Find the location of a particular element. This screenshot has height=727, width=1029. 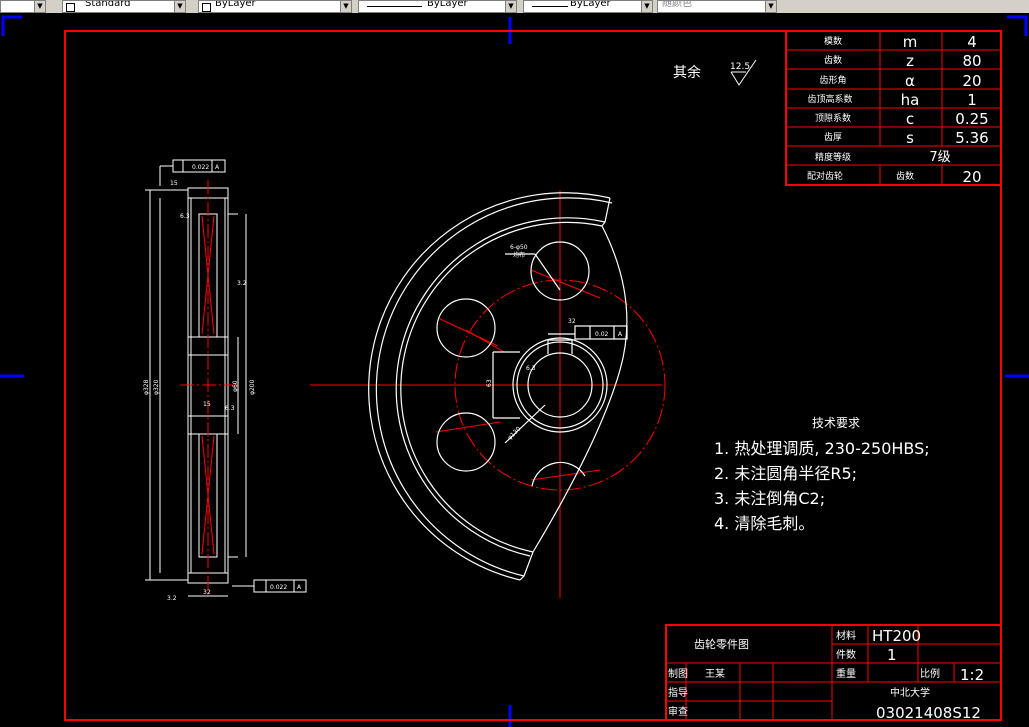

qty-value: 1 is located at coordinates (892, 655).